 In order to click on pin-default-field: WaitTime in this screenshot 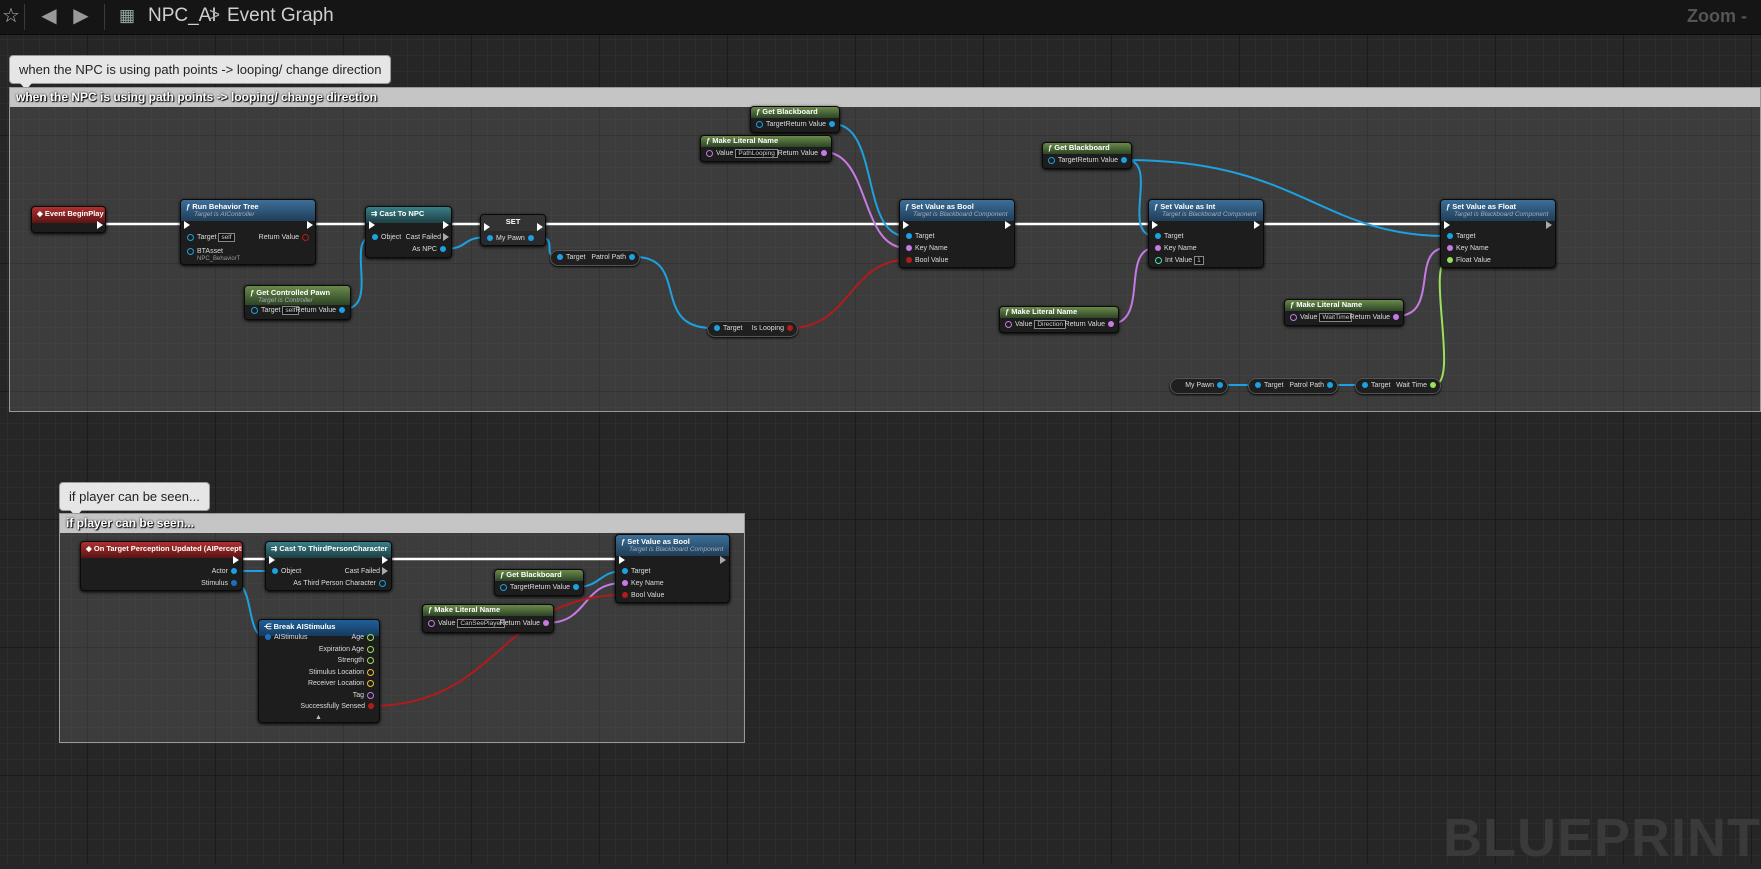, I will do `click(1336, 317)`.